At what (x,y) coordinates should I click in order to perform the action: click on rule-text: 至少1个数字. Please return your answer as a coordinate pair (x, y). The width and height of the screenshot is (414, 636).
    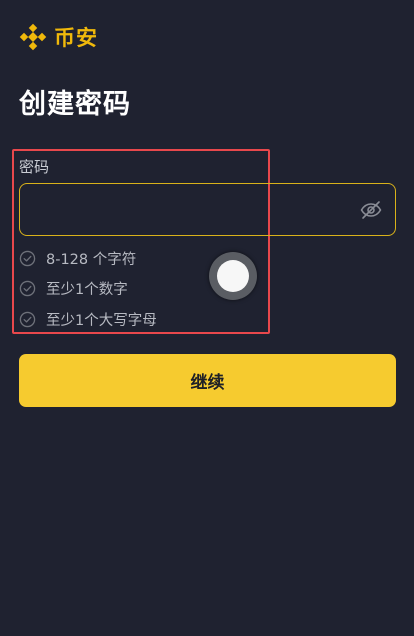
    Looking at the image, I should click on (87, 290).